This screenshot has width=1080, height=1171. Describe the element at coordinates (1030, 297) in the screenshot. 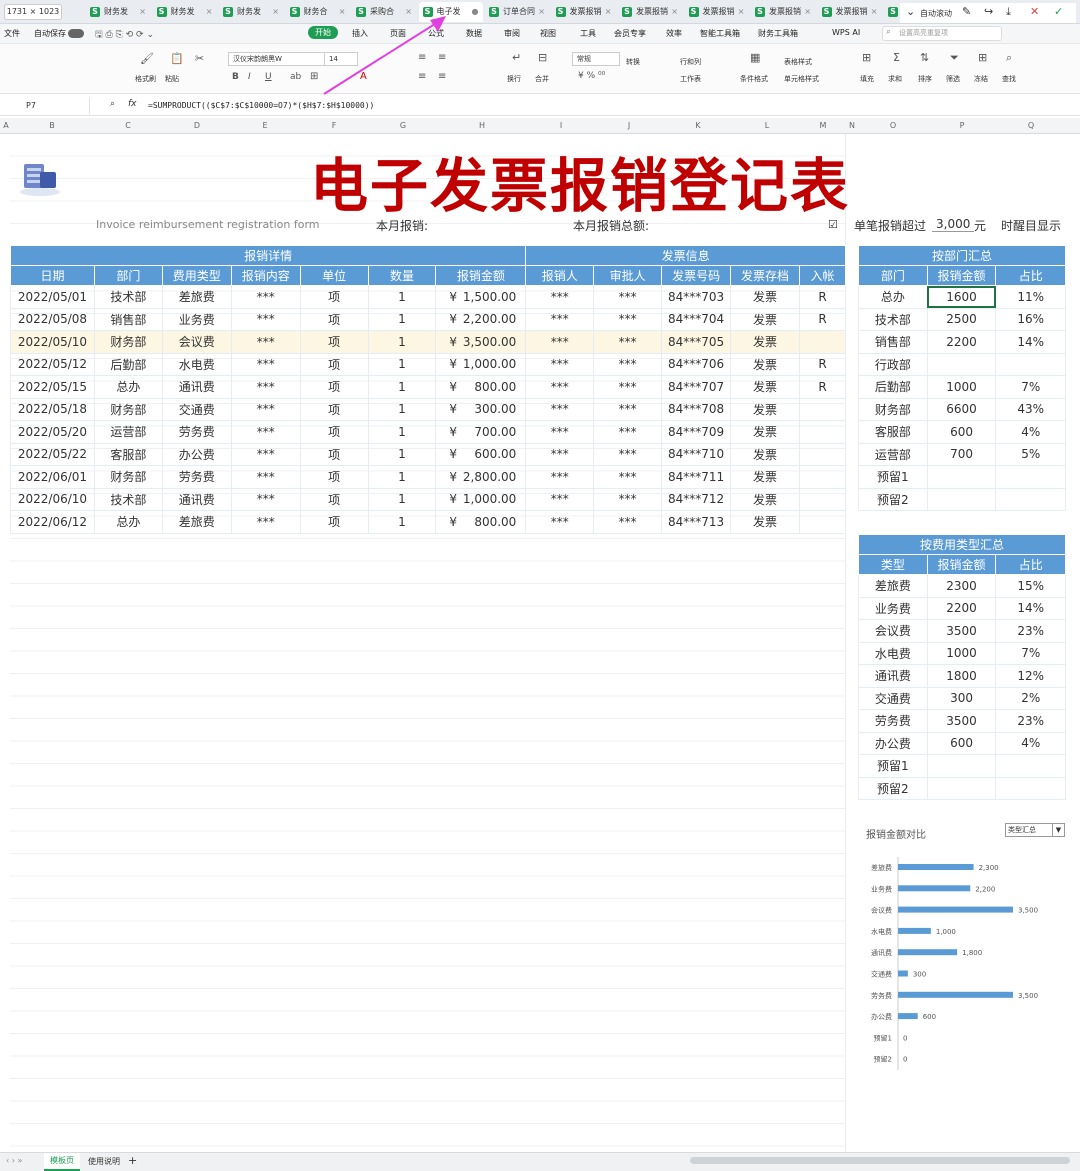

I see `summary-cell: 11%` at that location.